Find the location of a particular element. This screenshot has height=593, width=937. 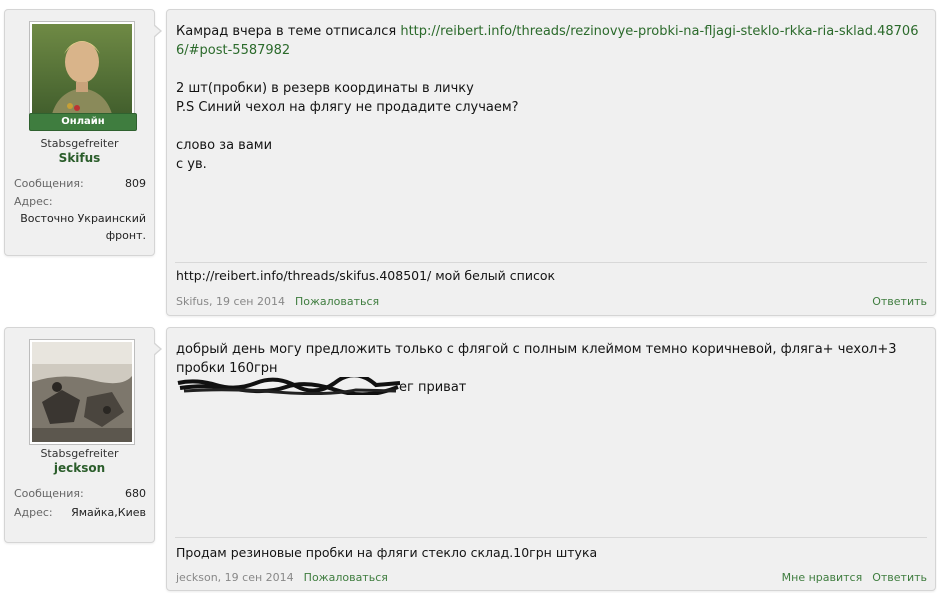

post-actions: Ответить is located at coordinates (894, 301).